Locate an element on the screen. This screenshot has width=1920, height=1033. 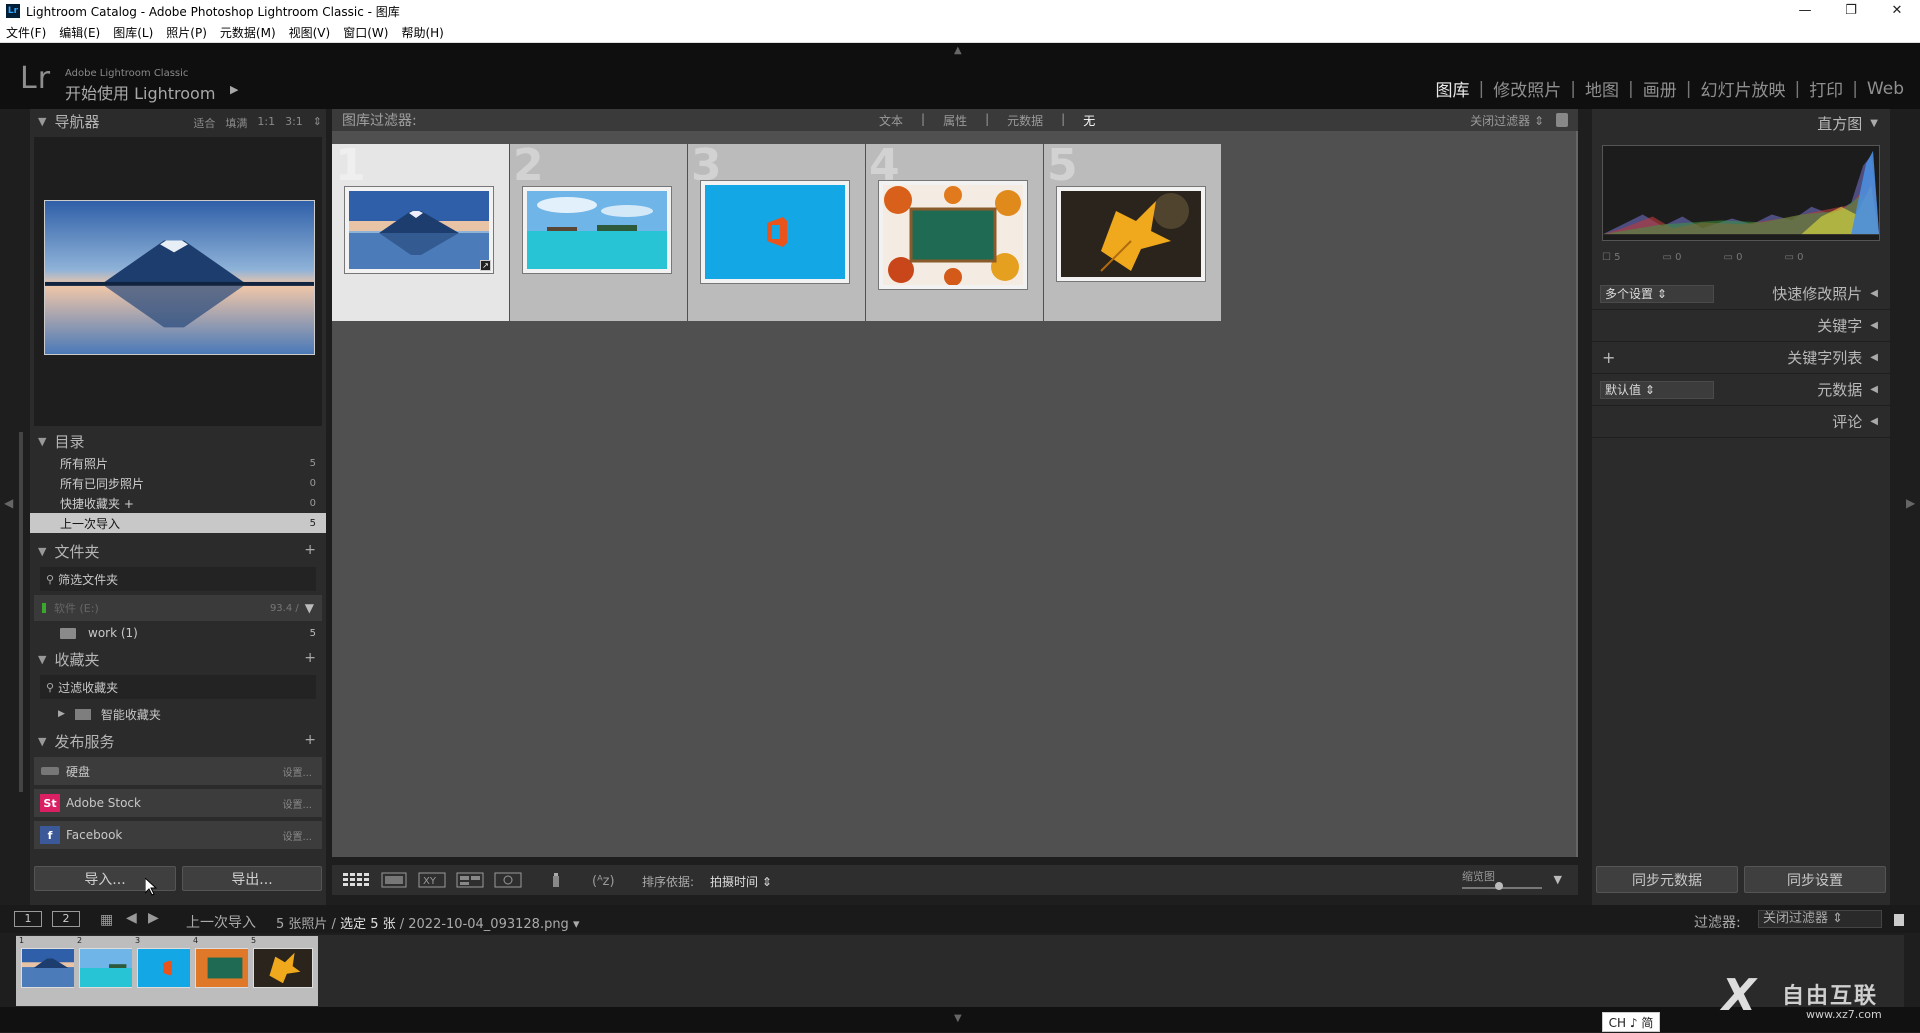
top-panel-toggle-icon: ▲ is located at coordinates (958, 50).